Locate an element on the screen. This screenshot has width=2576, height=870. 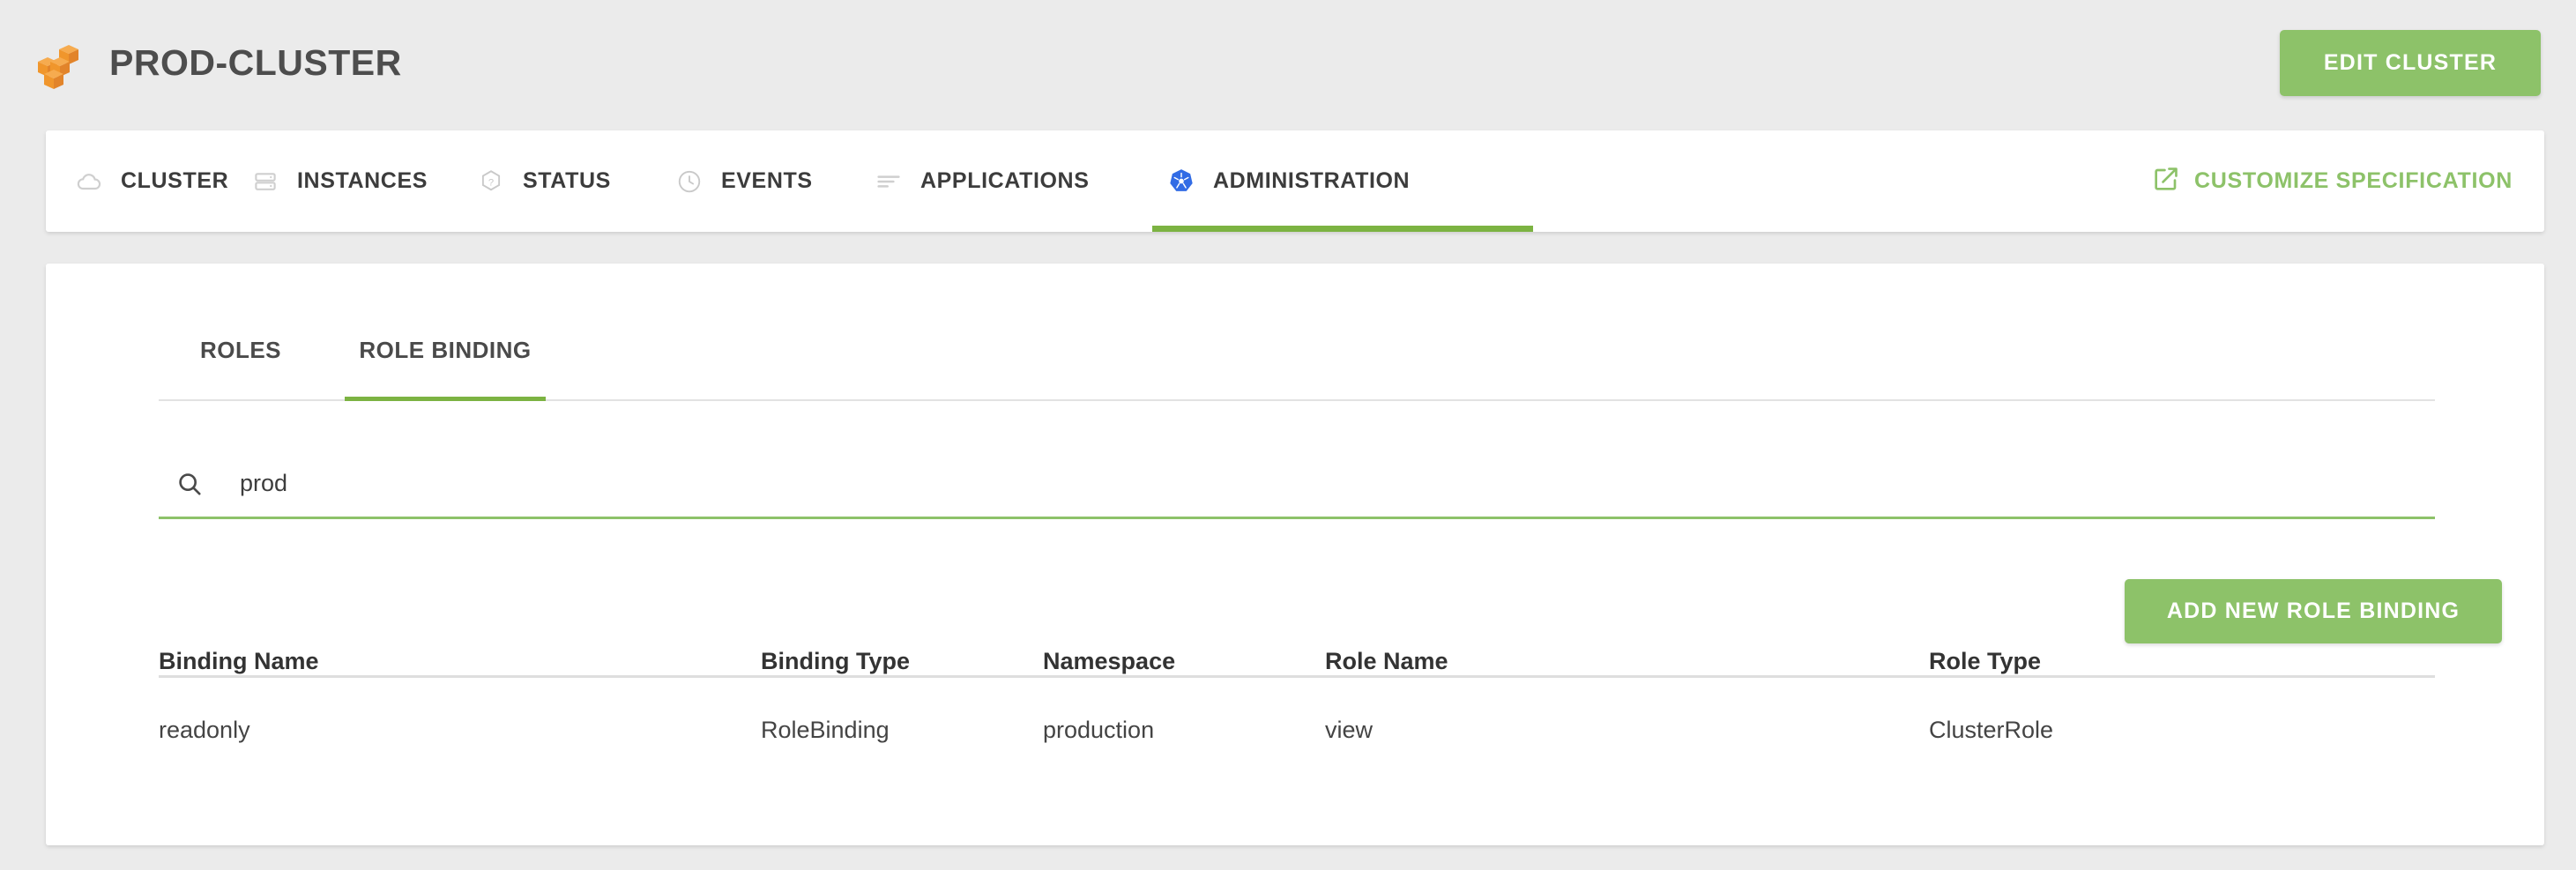
kubernetes-icon is located at coordinates (1181, 182).